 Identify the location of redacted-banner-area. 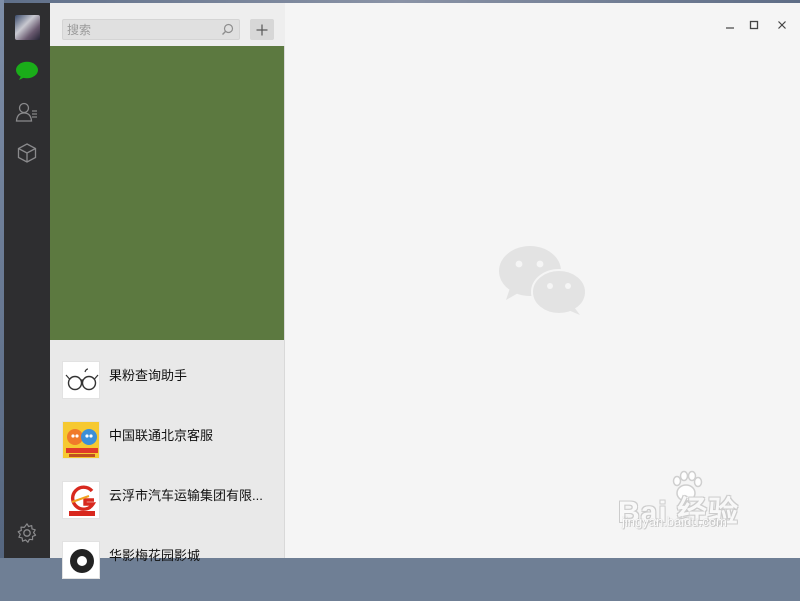
(167, 193).